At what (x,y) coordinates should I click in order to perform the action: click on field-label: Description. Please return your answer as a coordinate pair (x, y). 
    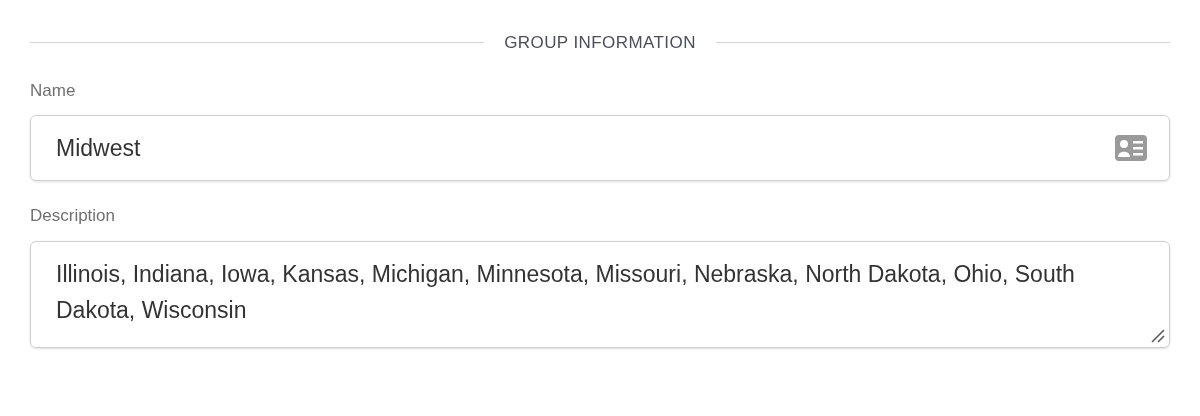
    Looking at the image, I should click on (73, 216).